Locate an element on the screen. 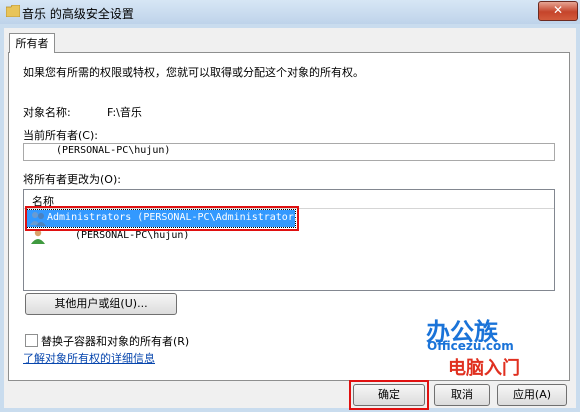 This screenshot has width=580, height=412. folder-icon is located at coordinates (13, 11).